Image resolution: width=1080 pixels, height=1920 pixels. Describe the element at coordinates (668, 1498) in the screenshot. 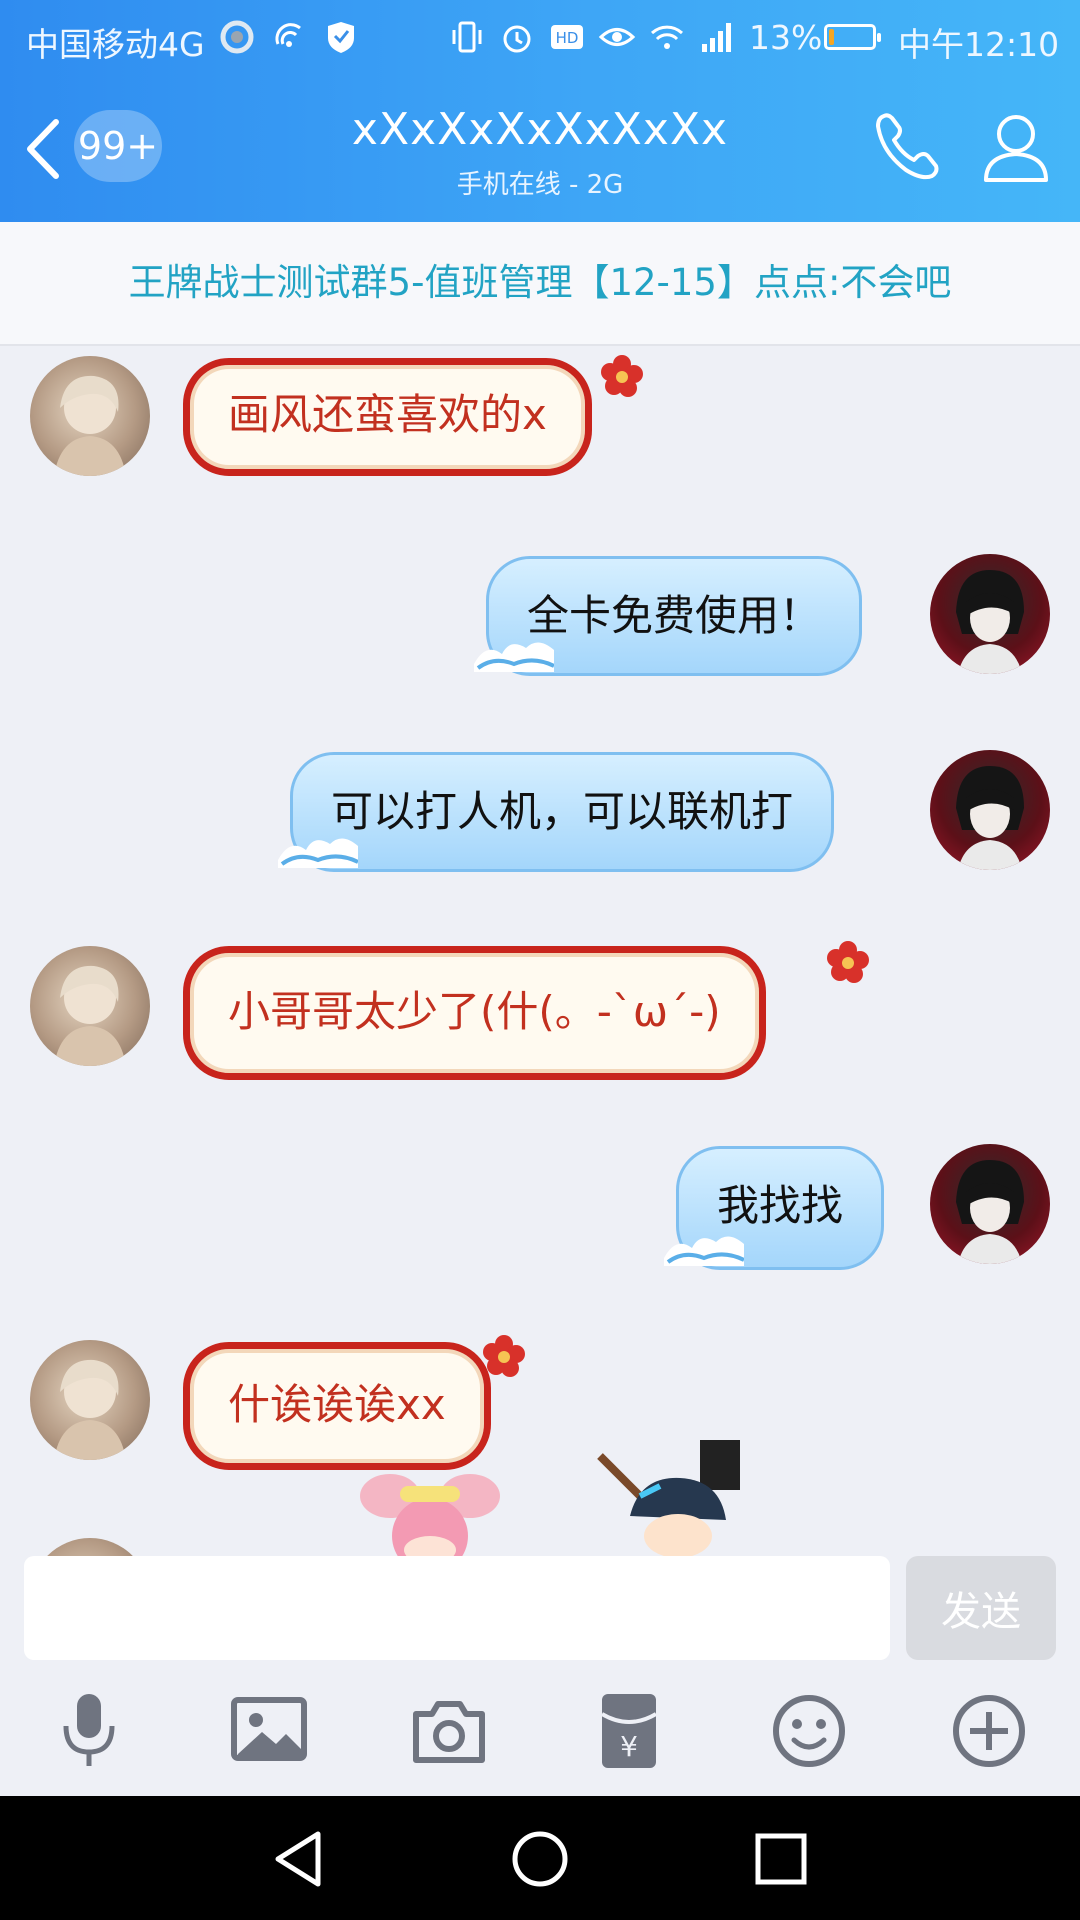

I see `warrior-sticker-icon` at that location.